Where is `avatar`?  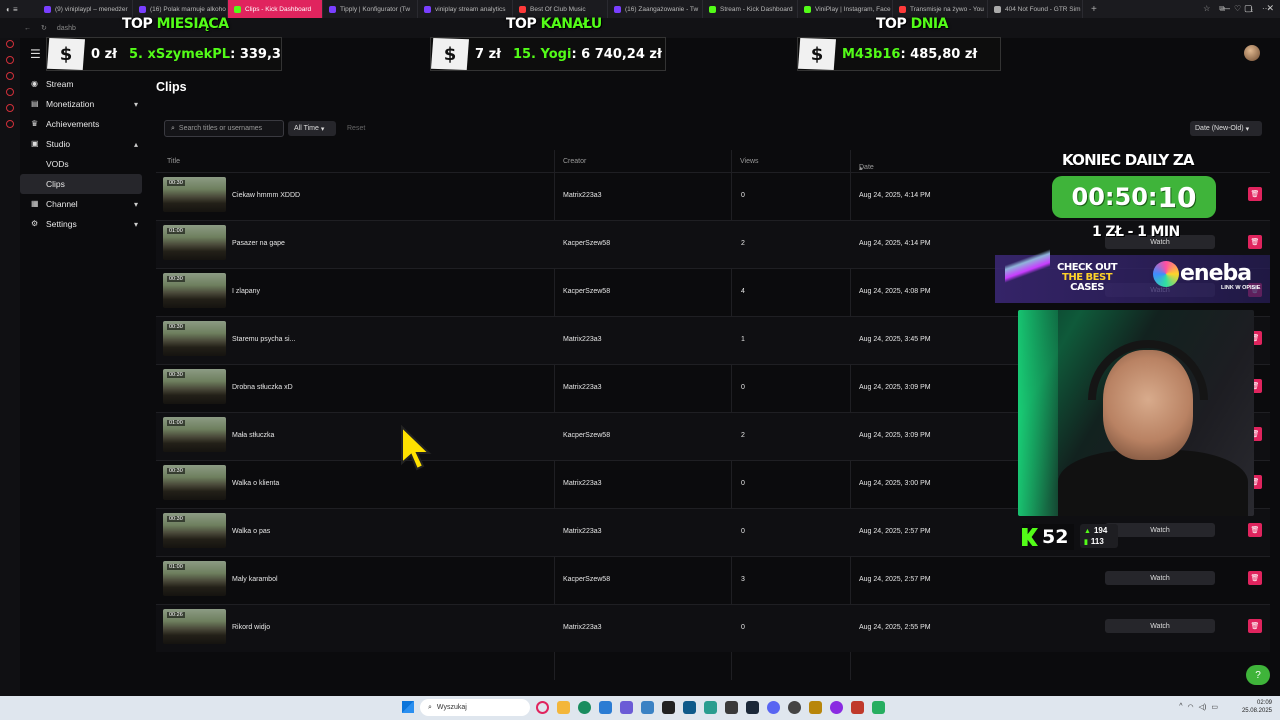 avatar is located at coordinates (1252, 53).